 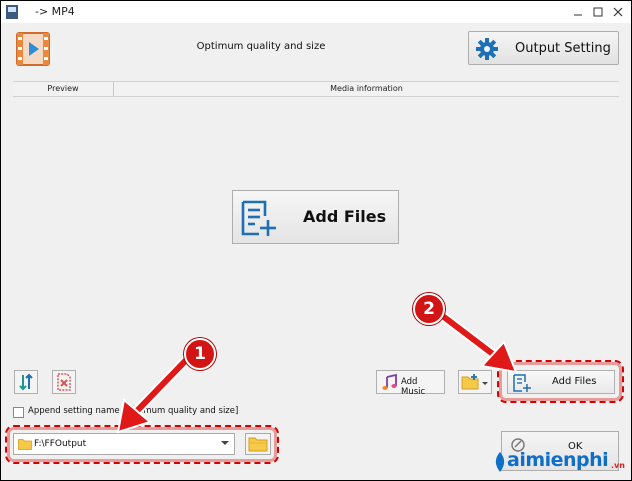 I want to click on remove-file-button, so click(x=64, y=382).